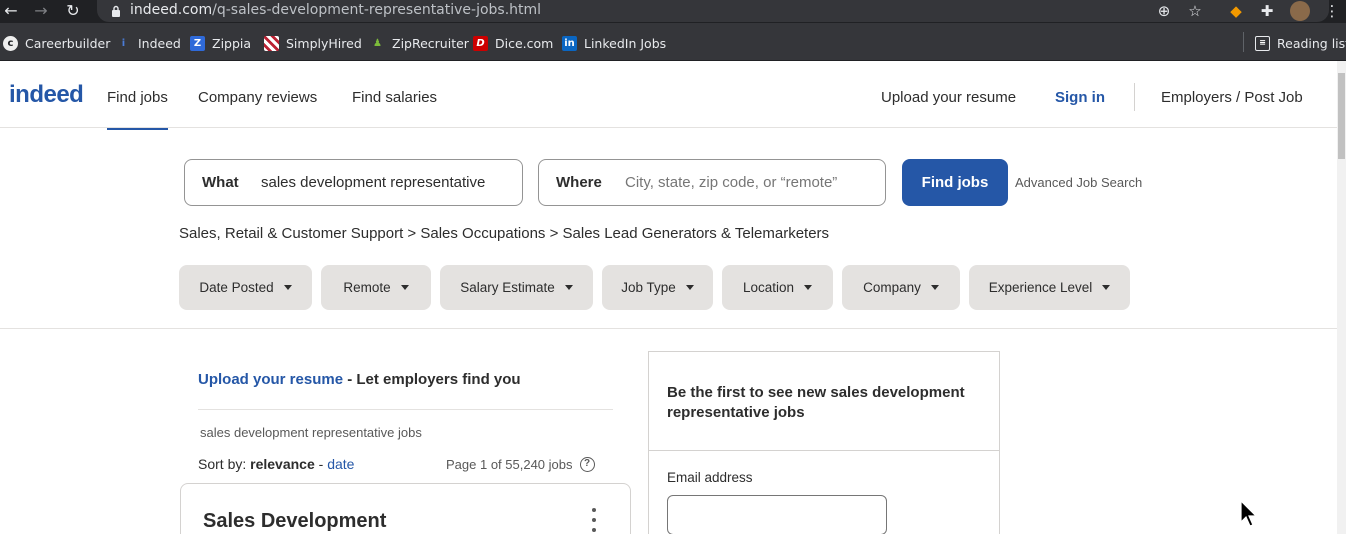  What do you see at coordinates (668, 328) in the screenshot?
I see `section-divider` at bounding box center [668, 328].